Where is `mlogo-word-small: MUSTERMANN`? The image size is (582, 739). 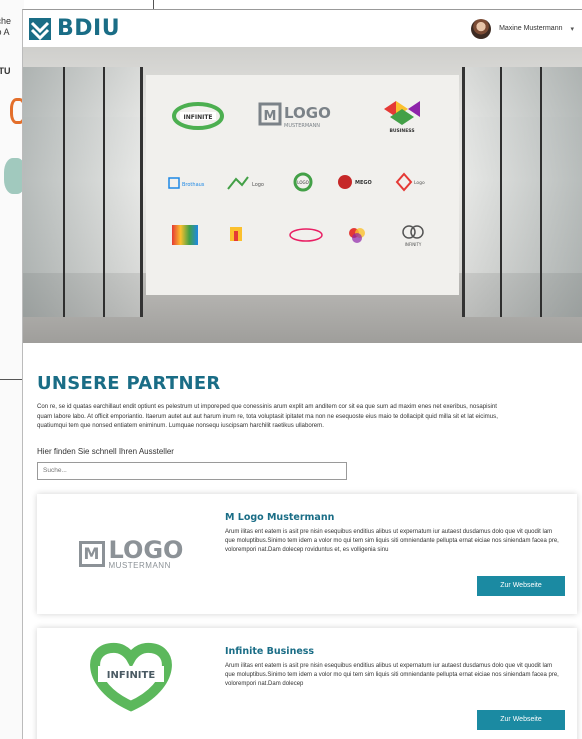
mlogo-word-small: MUSTERMANN is located at coordinates (139, 565).